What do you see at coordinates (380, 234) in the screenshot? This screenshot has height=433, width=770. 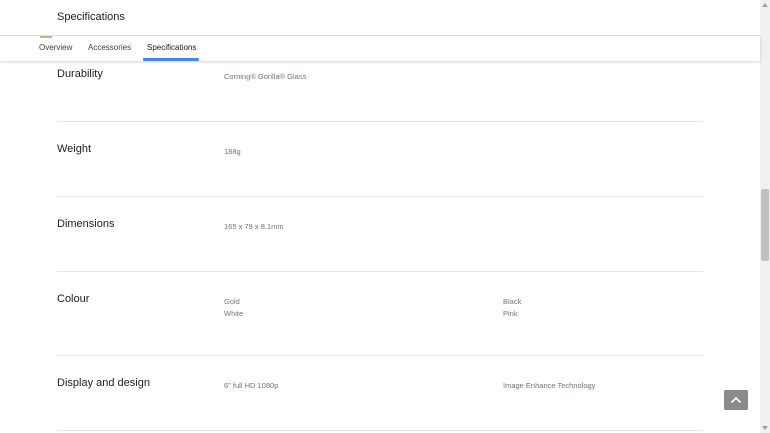 I see `spec-row-dimensions: Dimensions 165 x 79 x 8.1mm` at bounding box center [380, 234].